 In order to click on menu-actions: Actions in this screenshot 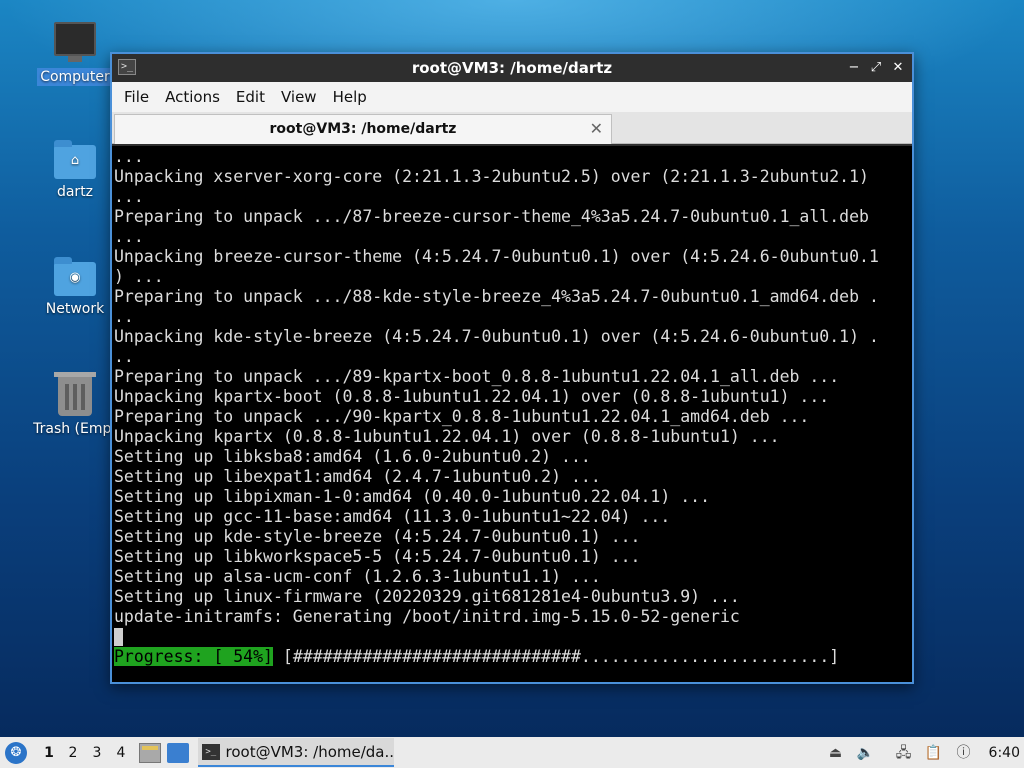, I will do `click(192, 97)`.